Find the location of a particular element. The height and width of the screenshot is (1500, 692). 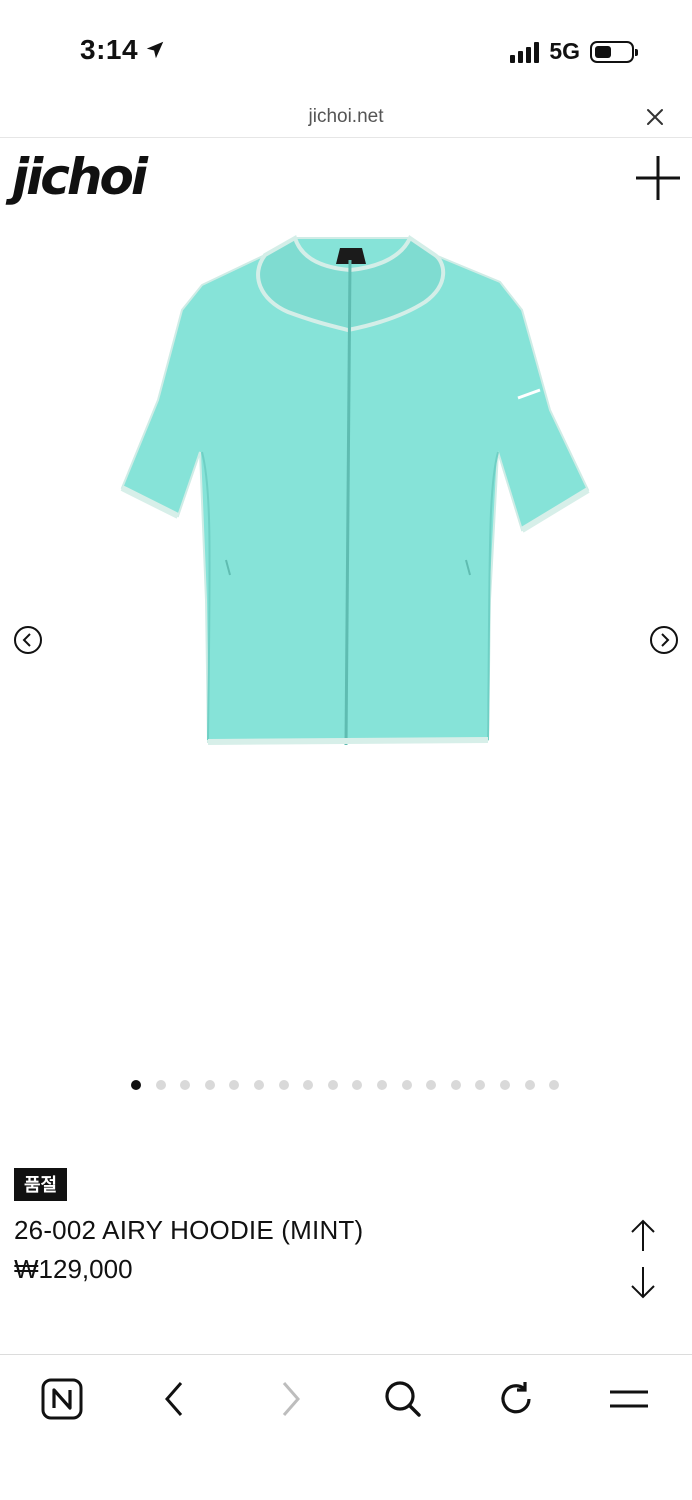

address-bar: jichoi.net is located at coordinates (346, 119).